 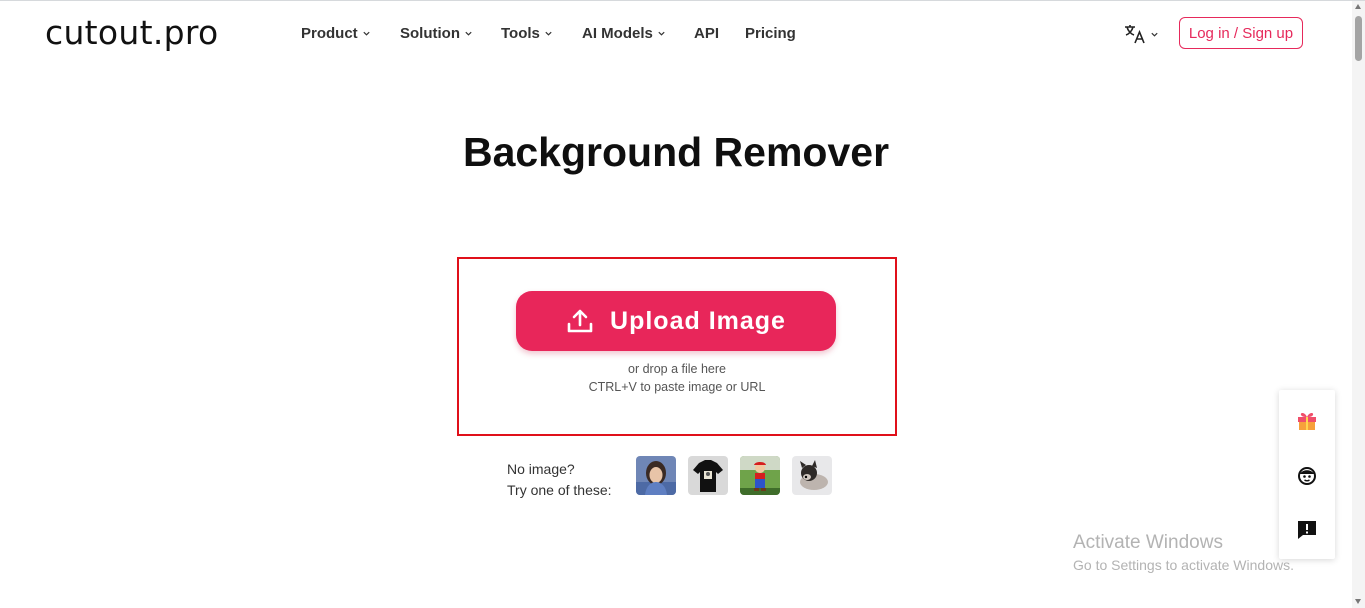 What do you see at coordinates (1241, 33) in the screenshot?
I see `login-signup-button: Log in / Sign up` at bounding box center [1241, 33].